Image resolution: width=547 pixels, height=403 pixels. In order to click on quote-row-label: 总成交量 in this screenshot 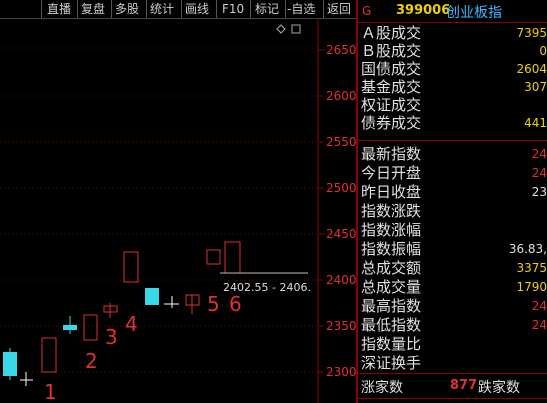, I will do `click(391, 287)`.